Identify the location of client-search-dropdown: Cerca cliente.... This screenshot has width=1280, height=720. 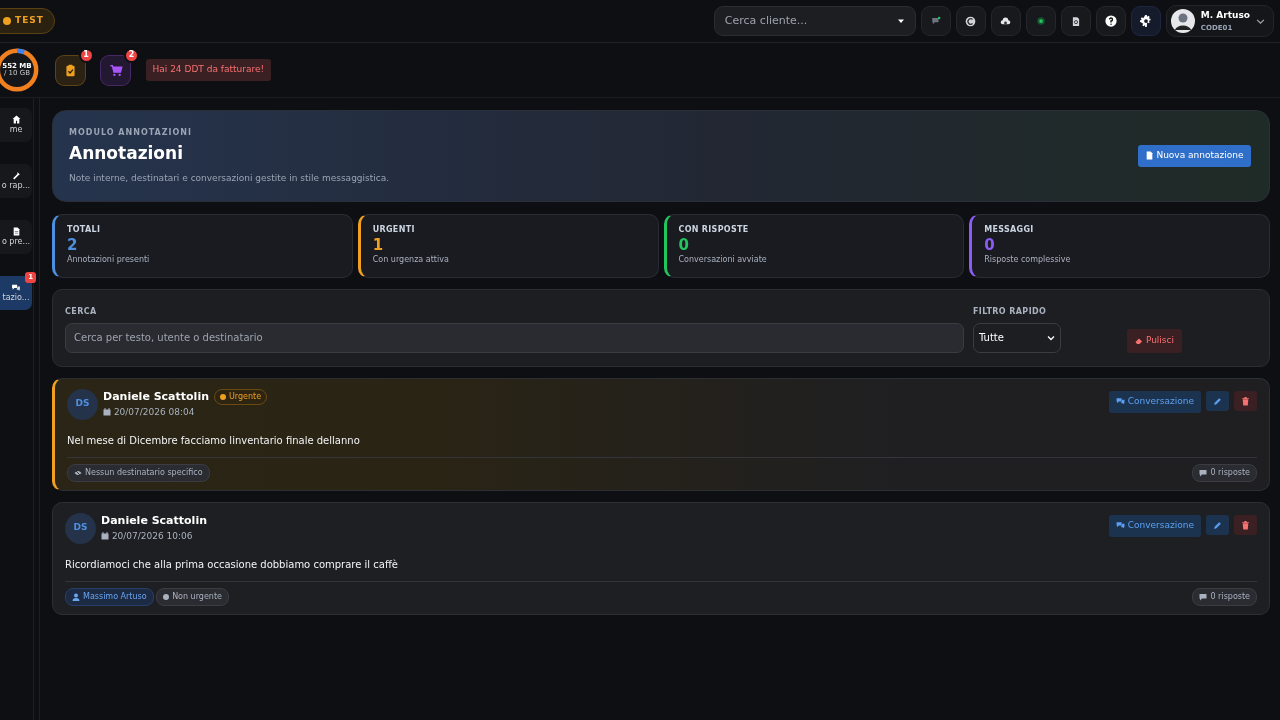
(814, 21).